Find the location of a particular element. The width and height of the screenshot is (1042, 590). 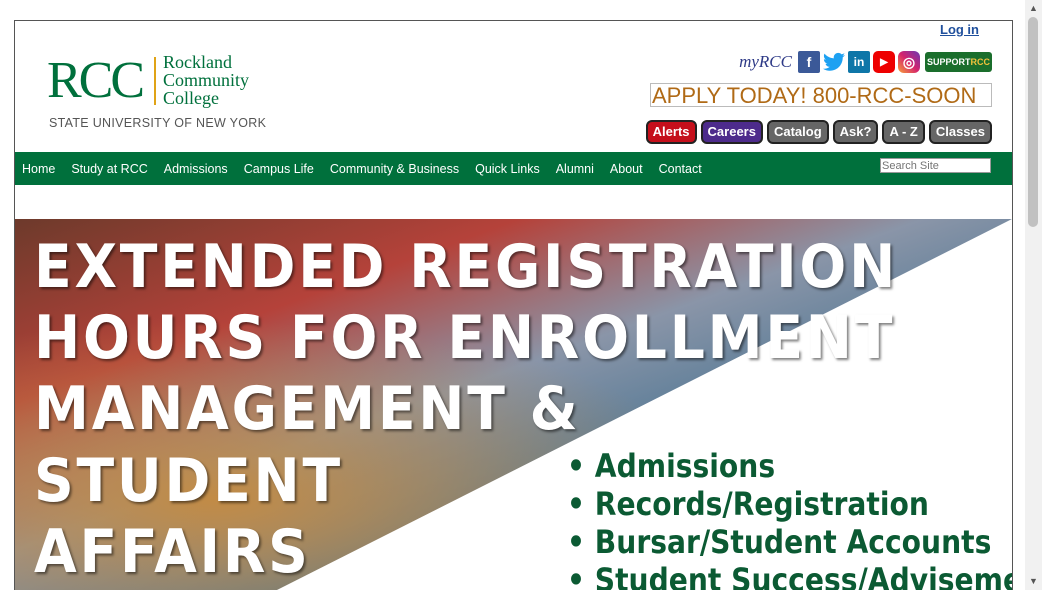

banner-headline-line2: HOURS FOR ENROLLMENT is located at coordinates (465, 338).